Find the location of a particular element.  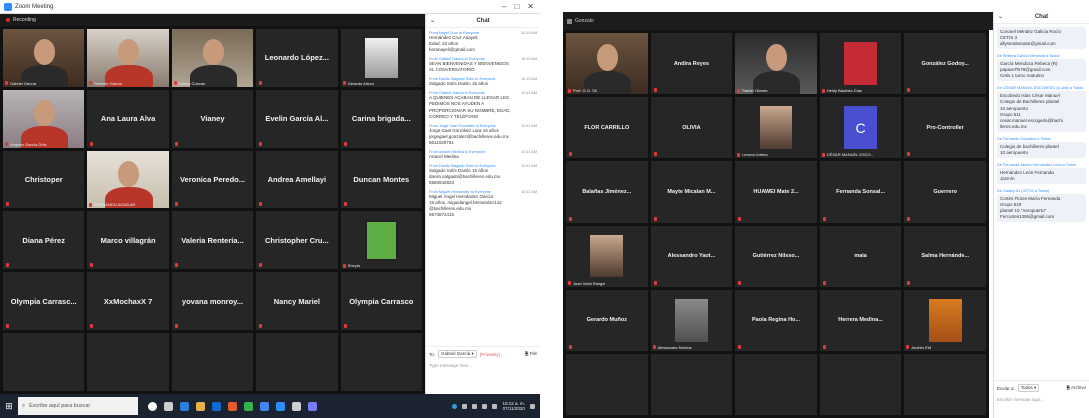

zoom-taskbar-icon is located at coordinates (280, 406).